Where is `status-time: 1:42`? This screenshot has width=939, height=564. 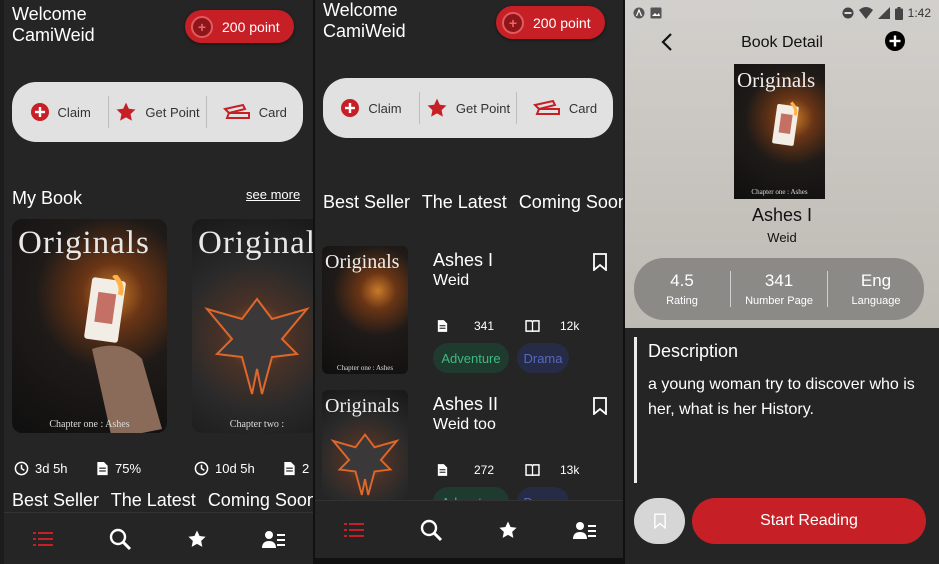 status-time: 1:42 is located at coordinates (919, 13).